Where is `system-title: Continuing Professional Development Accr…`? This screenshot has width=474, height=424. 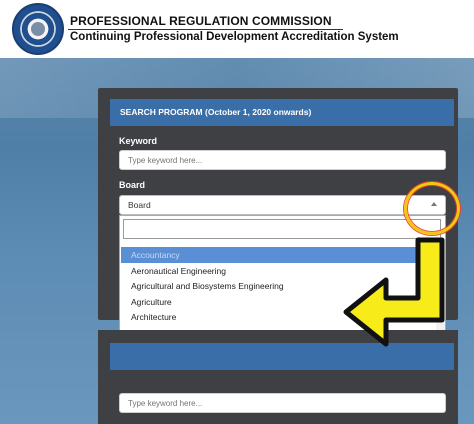 system-title: Continuing Professional Development Accr… is located at coordinates (234, 37).